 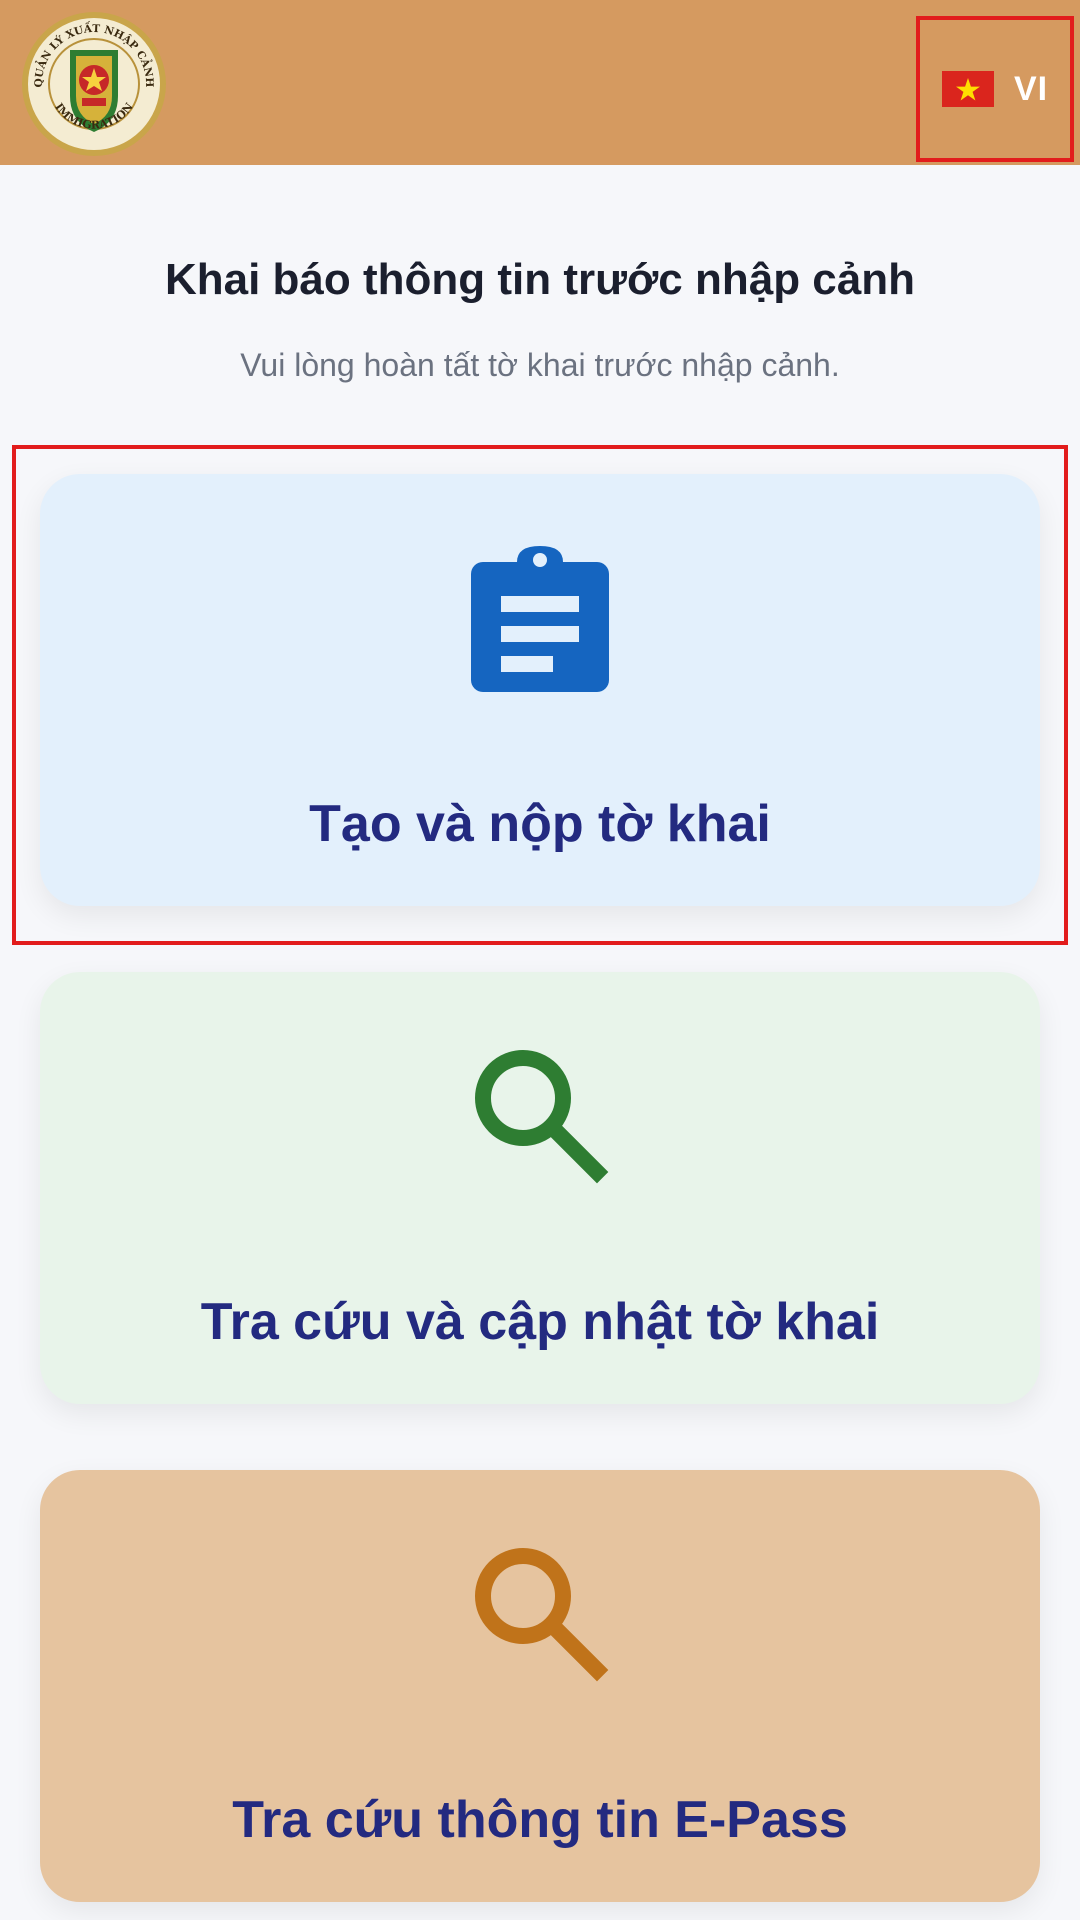 What do you see at coordinates (1031, 88) in the screenshot?
I see `language-code: VI` at bounding box center [1031, 88].